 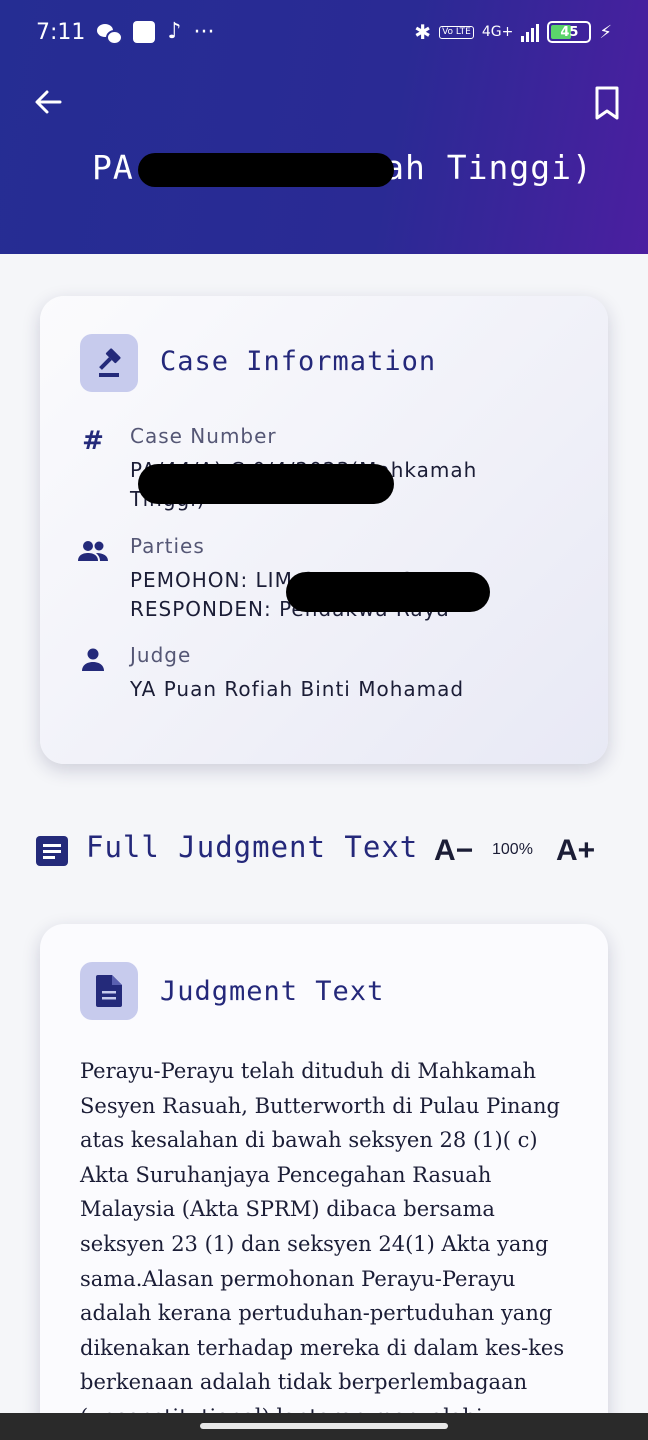 What do you see at coordinates (144, 32) in the screenshot?
I see `app-notification-icon` at bounding box center [144, 32].